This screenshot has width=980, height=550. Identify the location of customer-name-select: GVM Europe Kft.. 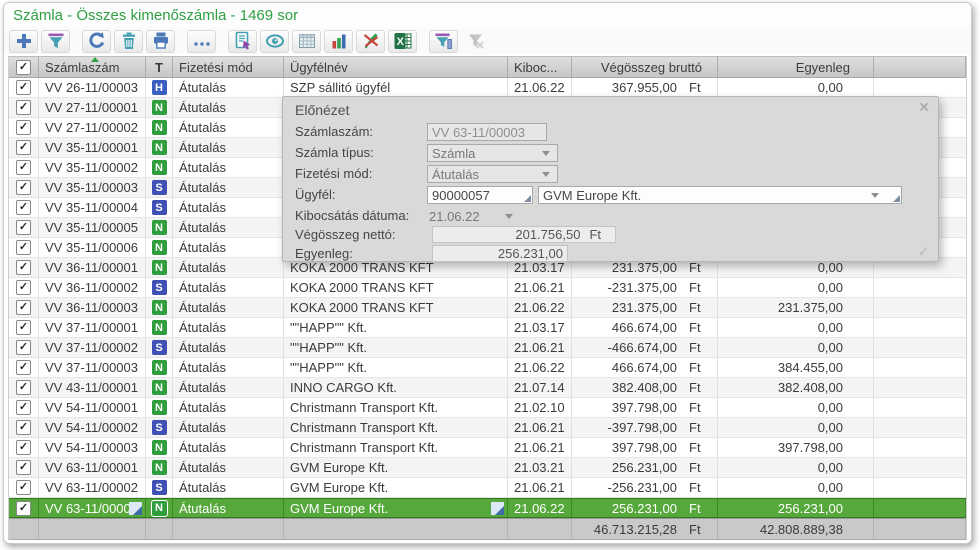
(720, 195).